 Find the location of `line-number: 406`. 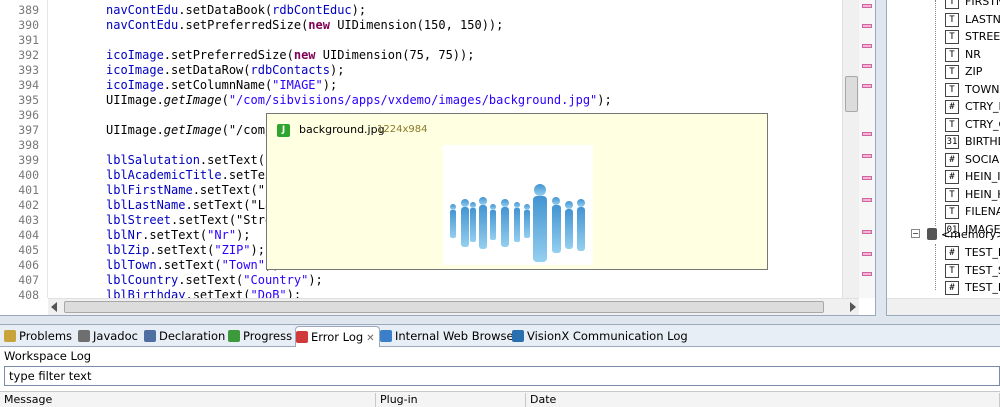

line-number: 406 is located at coordinates (28, 265).